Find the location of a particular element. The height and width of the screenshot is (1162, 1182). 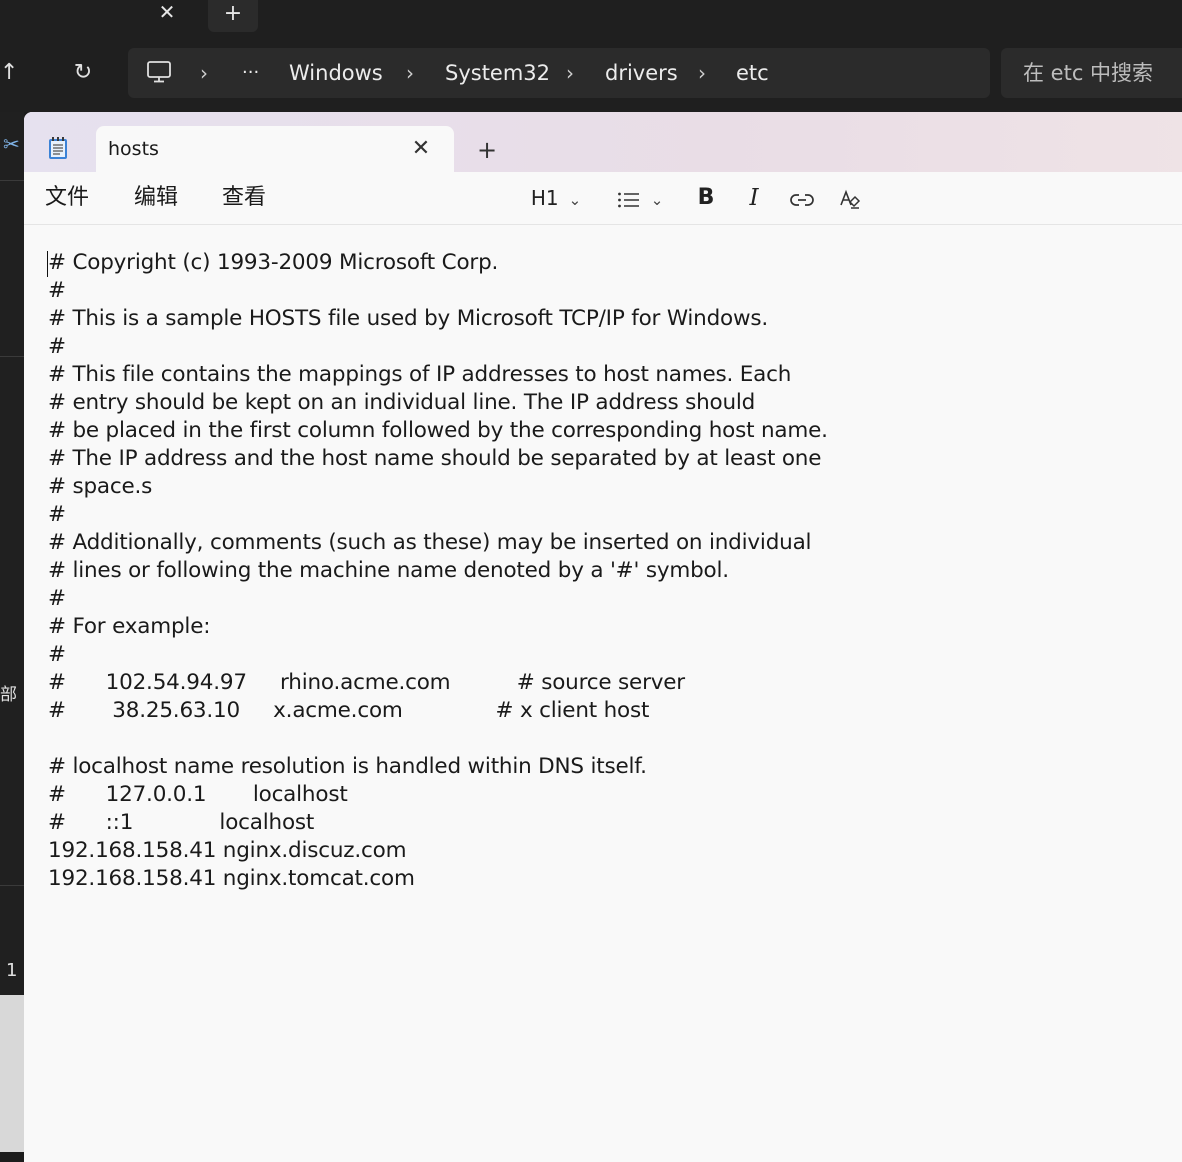

up-arrow-icon: ↑ is located at coordinates (11, 73).